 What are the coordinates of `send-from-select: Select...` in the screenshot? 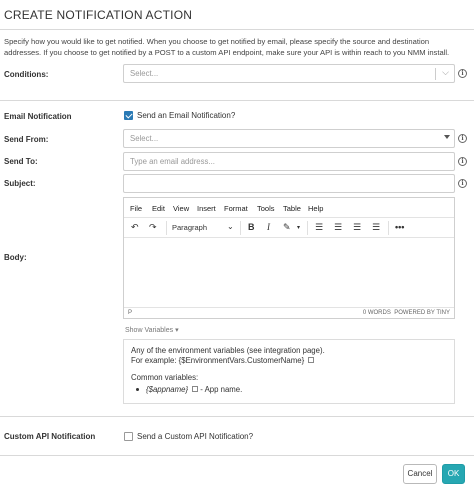 It's located at (289, 138).